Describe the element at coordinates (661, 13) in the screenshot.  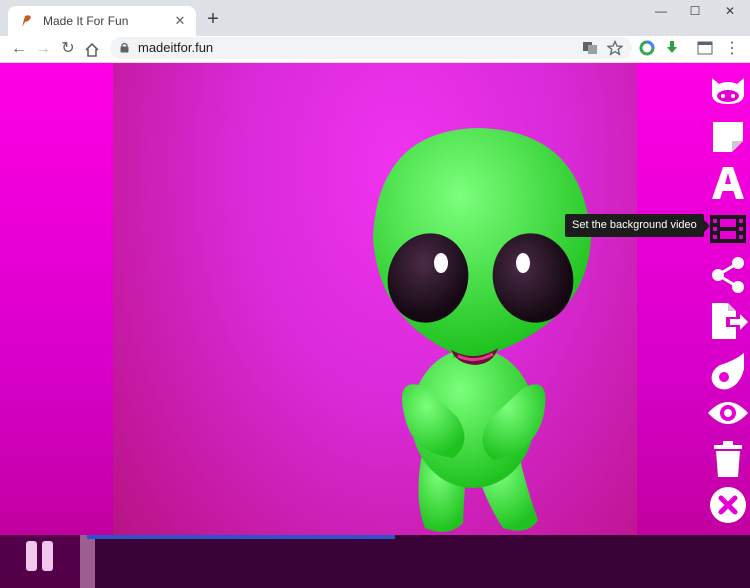
I see `minimize-button: —` at that location.